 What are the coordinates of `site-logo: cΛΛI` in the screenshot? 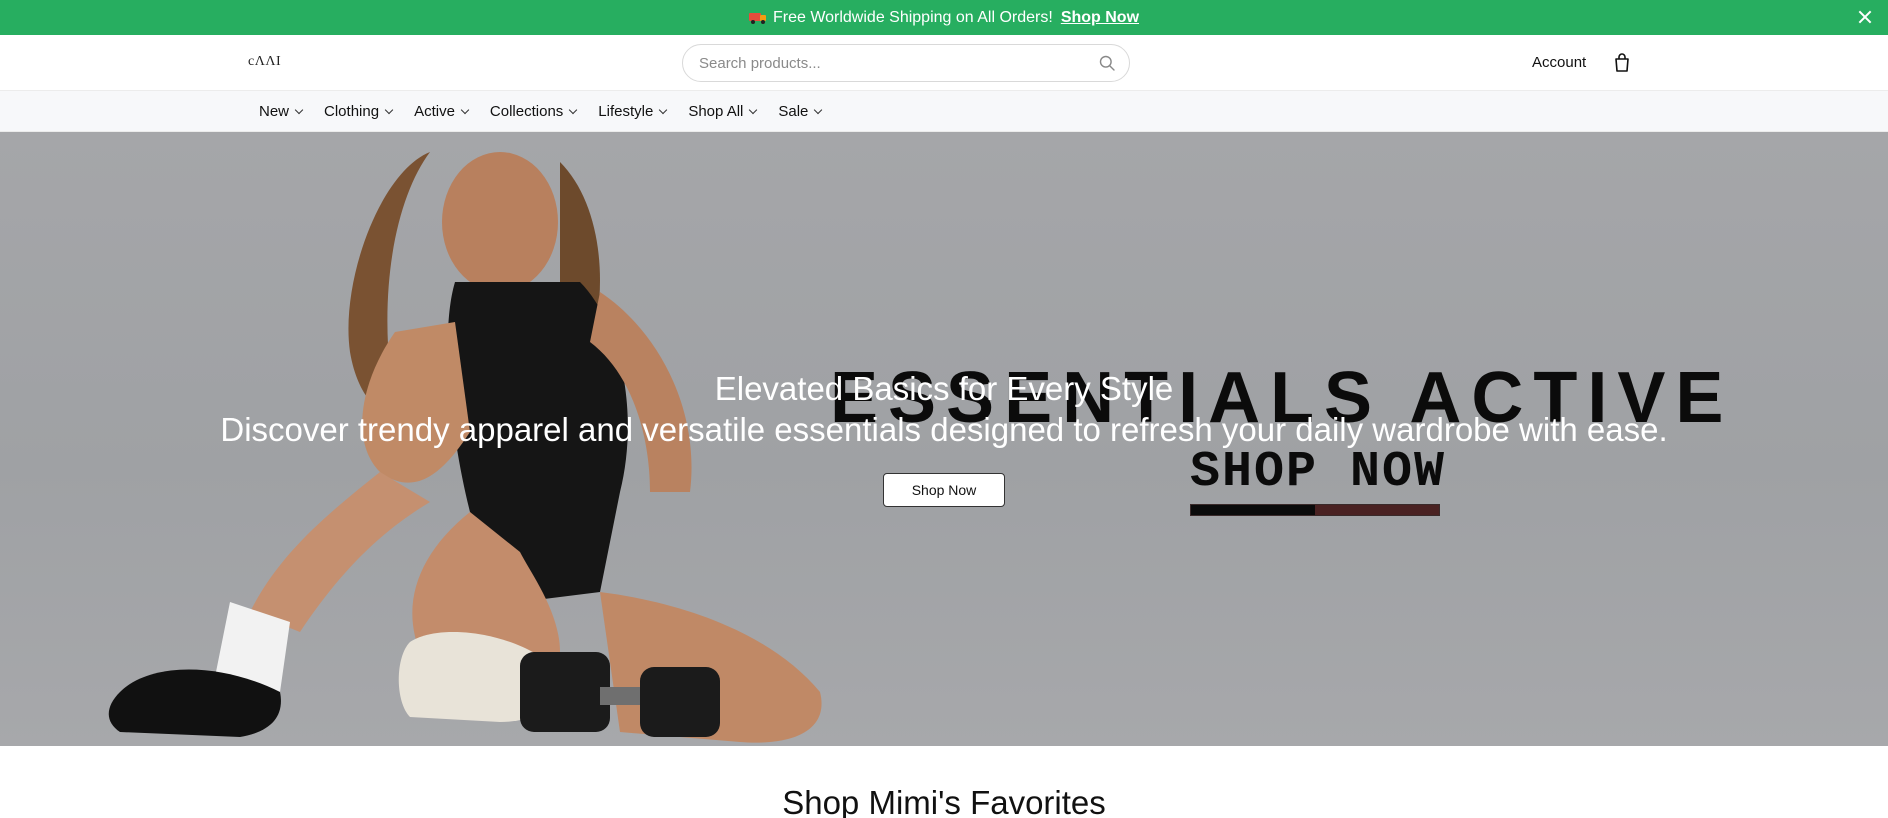 It's located at (264, 62).